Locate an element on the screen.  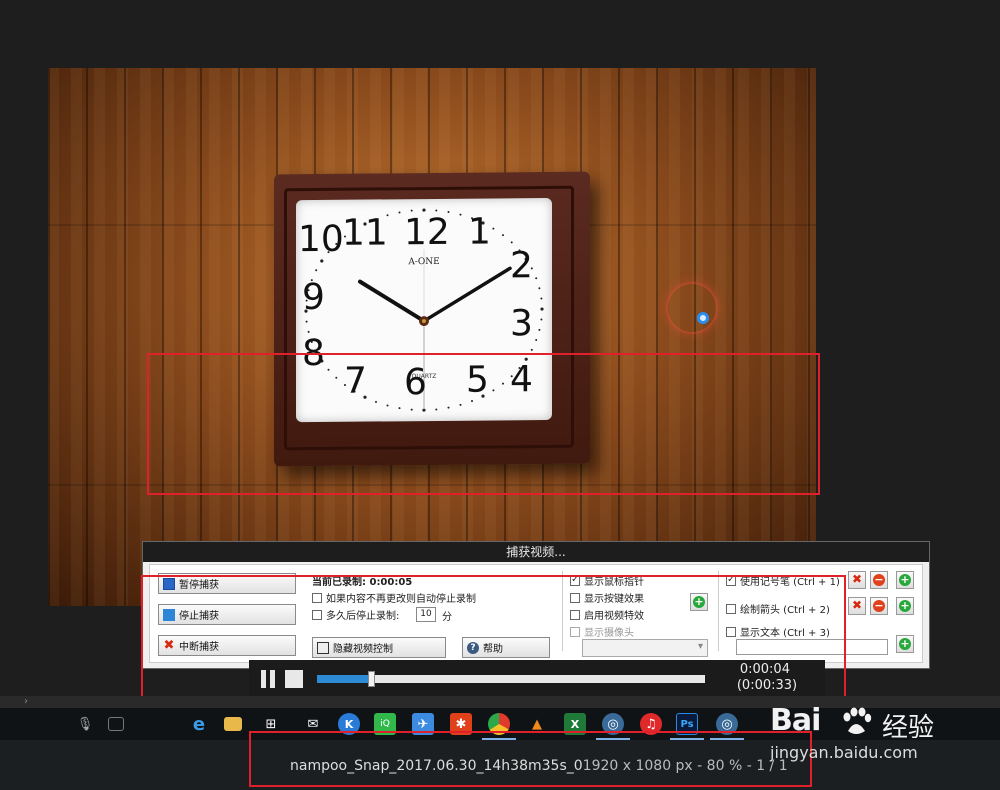
pen-remove-button: − is located at coordinates (879, 580).